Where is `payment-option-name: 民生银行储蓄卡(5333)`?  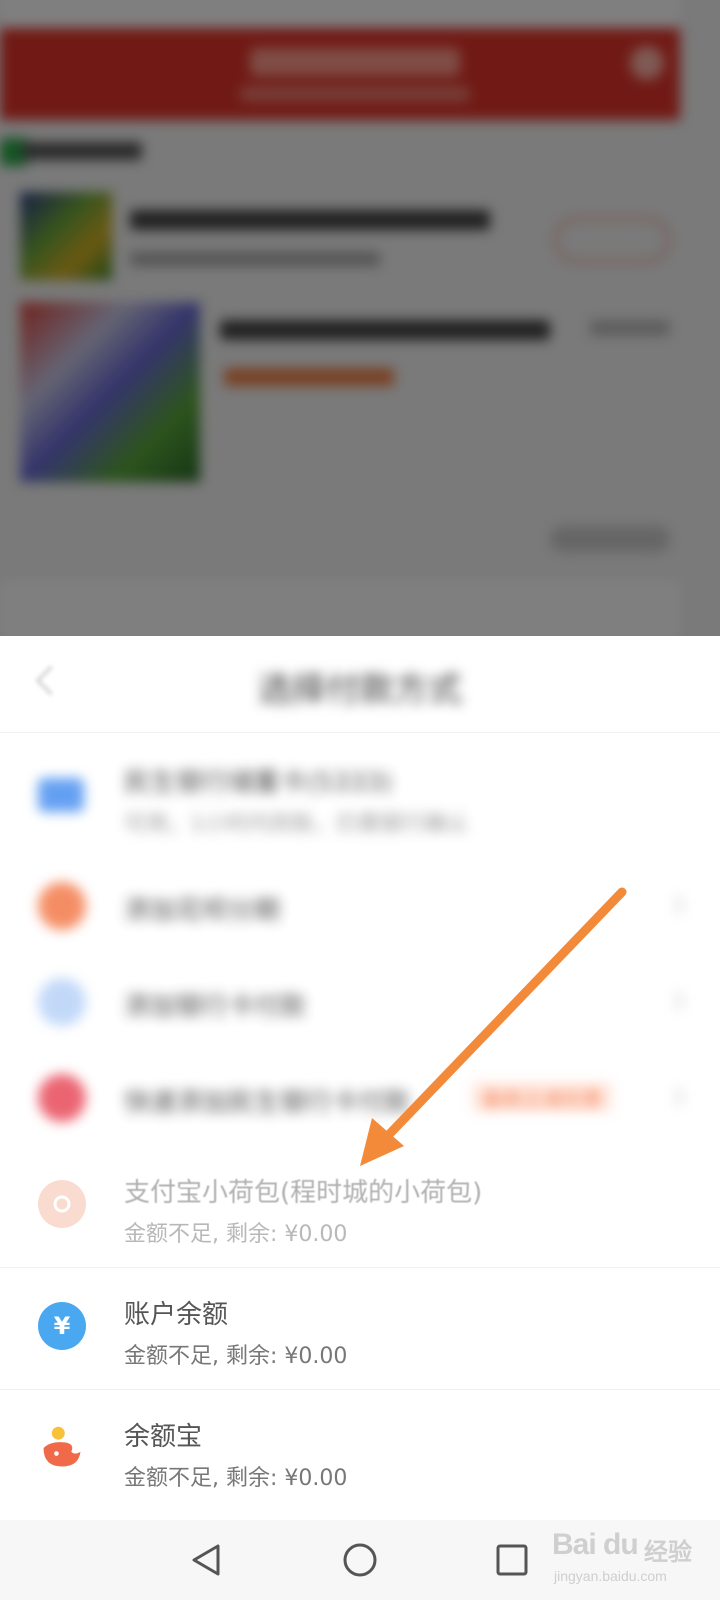 payment-option-name: 民生银行储蓄卡(5333) is located at coordinates (258, 783).